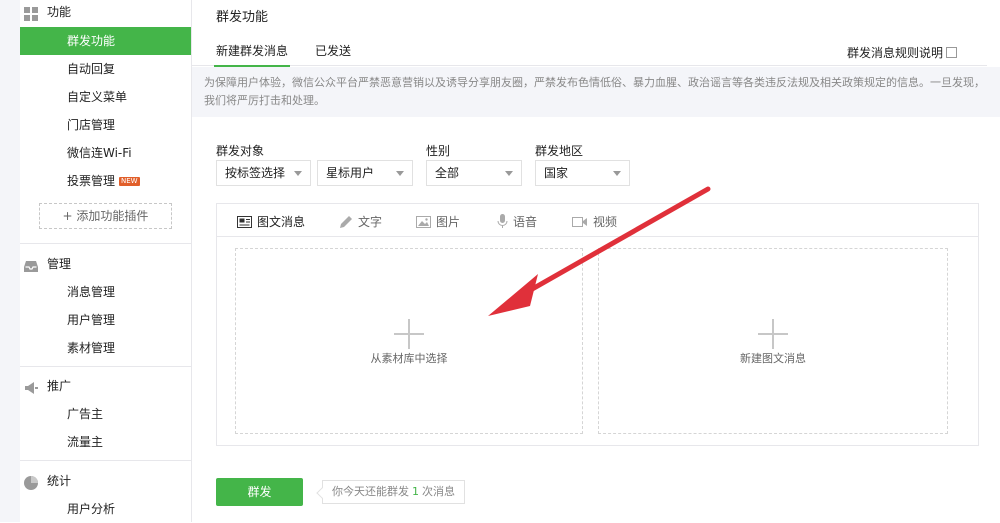  I want to click on send-button: 群发, so click(259, 492).